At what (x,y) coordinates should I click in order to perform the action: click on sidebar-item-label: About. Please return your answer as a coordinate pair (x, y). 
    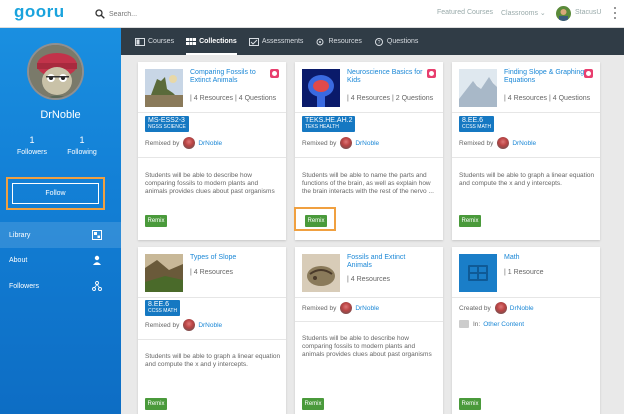
    Looking at the image, I should click on (18, 260).